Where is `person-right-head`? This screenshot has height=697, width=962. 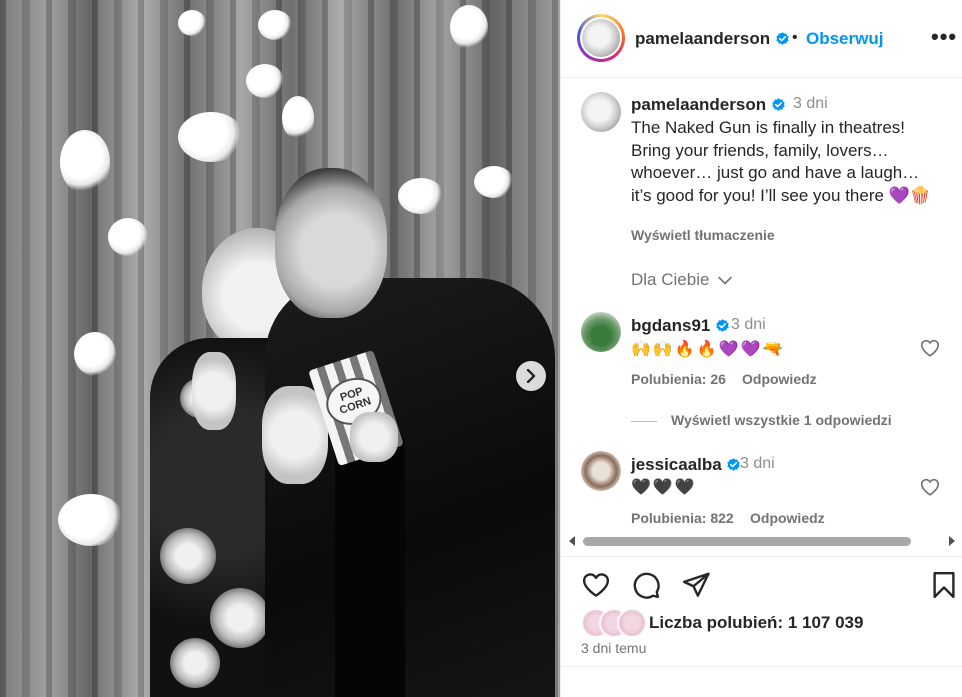 person-right-head is located at coordinates (331, 243).